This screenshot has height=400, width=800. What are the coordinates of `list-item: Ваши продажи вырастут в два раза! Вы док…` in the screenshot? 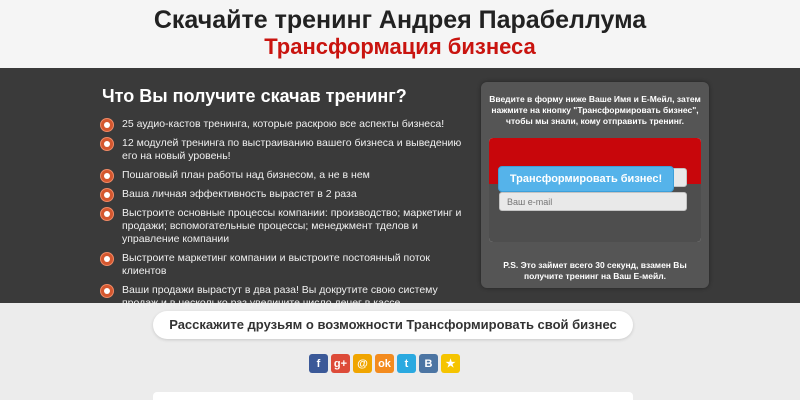 It's located at (285, 297).